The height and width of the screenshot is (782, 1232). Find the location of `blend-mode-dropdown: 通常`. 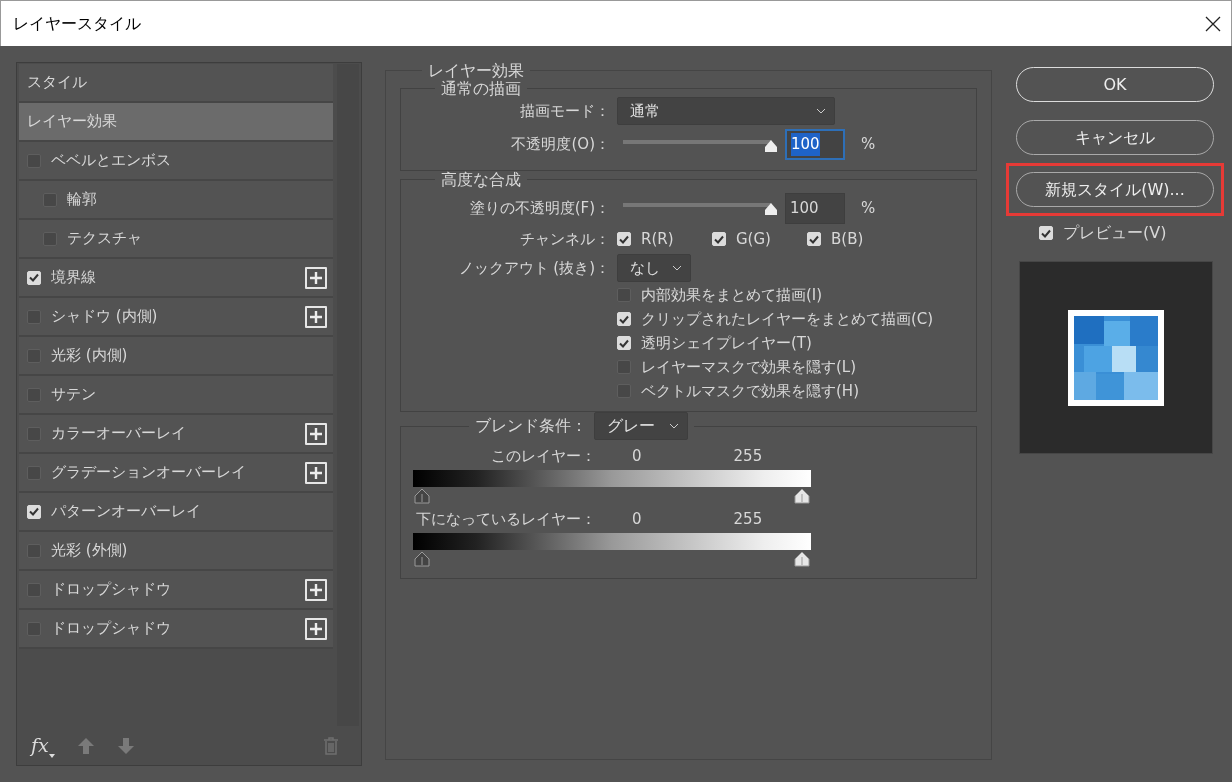

blend-mode-dropdown: 通常 is located at coordinates (726, 111).